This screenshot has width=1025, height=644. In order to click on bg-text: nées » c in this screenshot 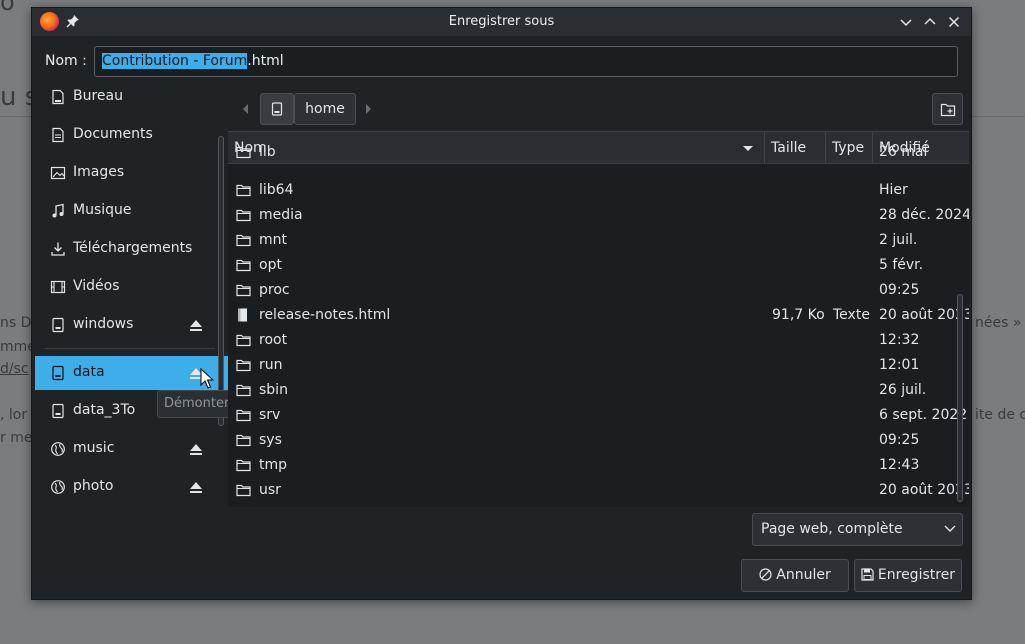, I will do `click(1000, 323)`.